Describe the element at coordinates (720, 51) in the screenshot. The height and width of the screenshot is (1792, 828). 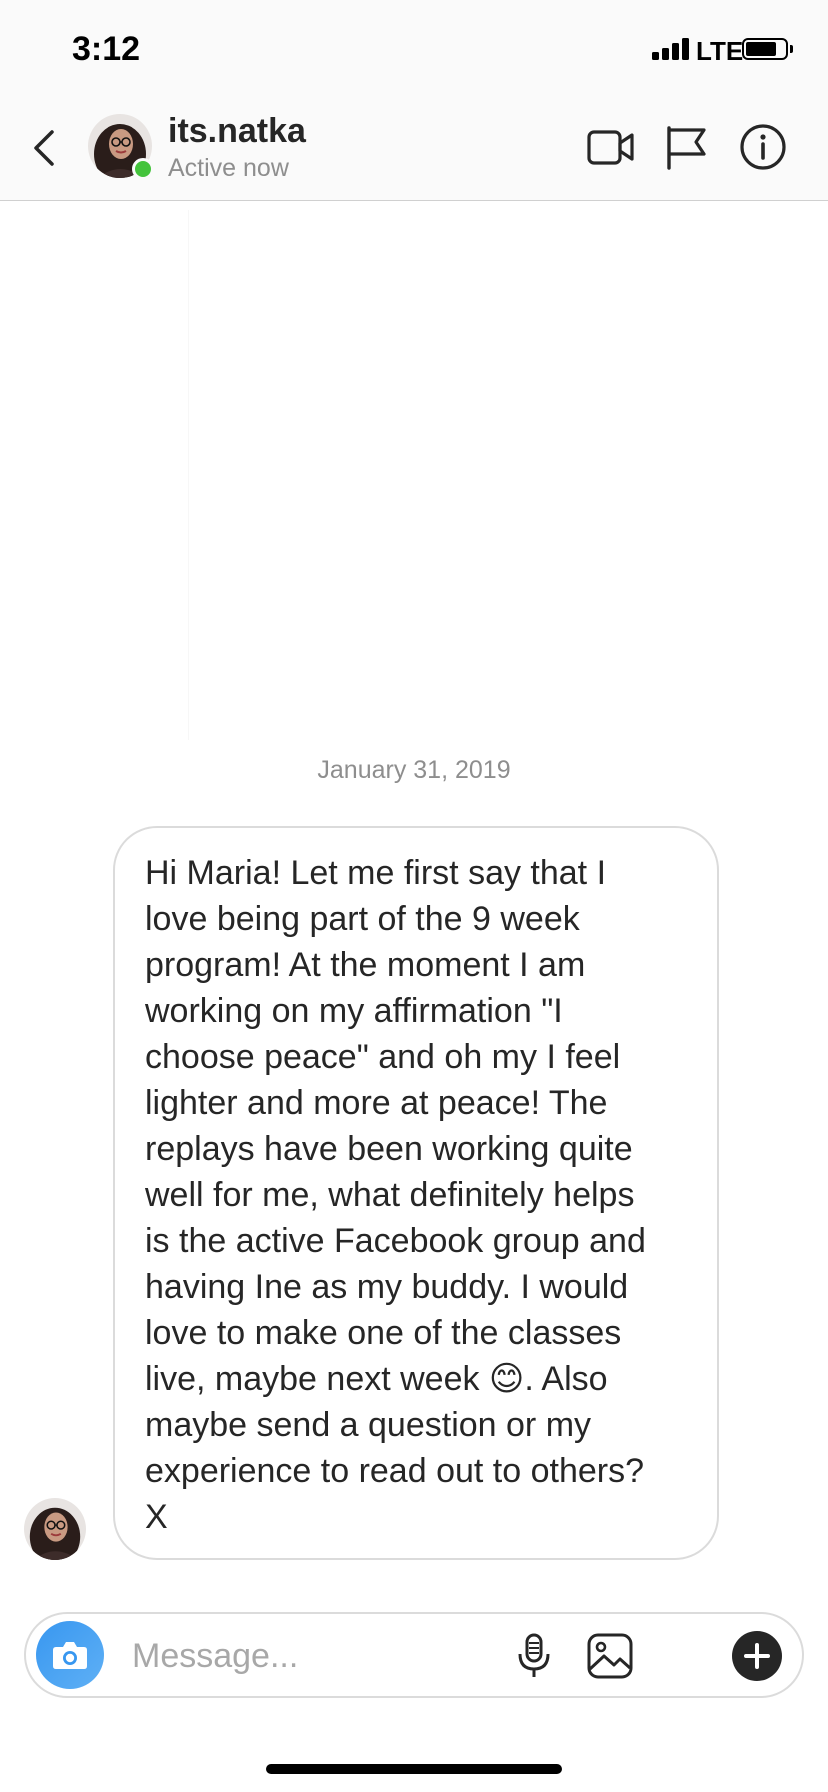
I see `network-type: LTE` at that location.